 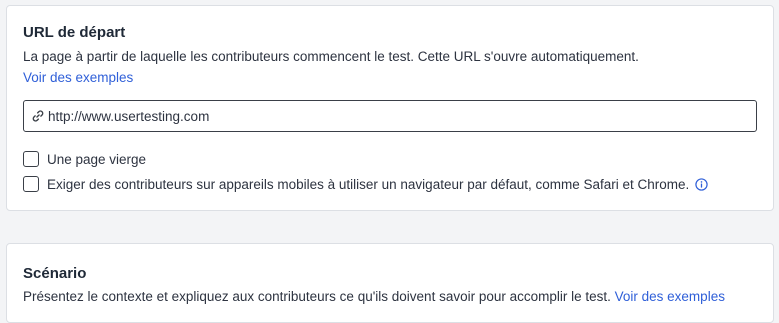 I want to click on start-url-examples-link: Voir des exemples, so click(x=78, y=77).